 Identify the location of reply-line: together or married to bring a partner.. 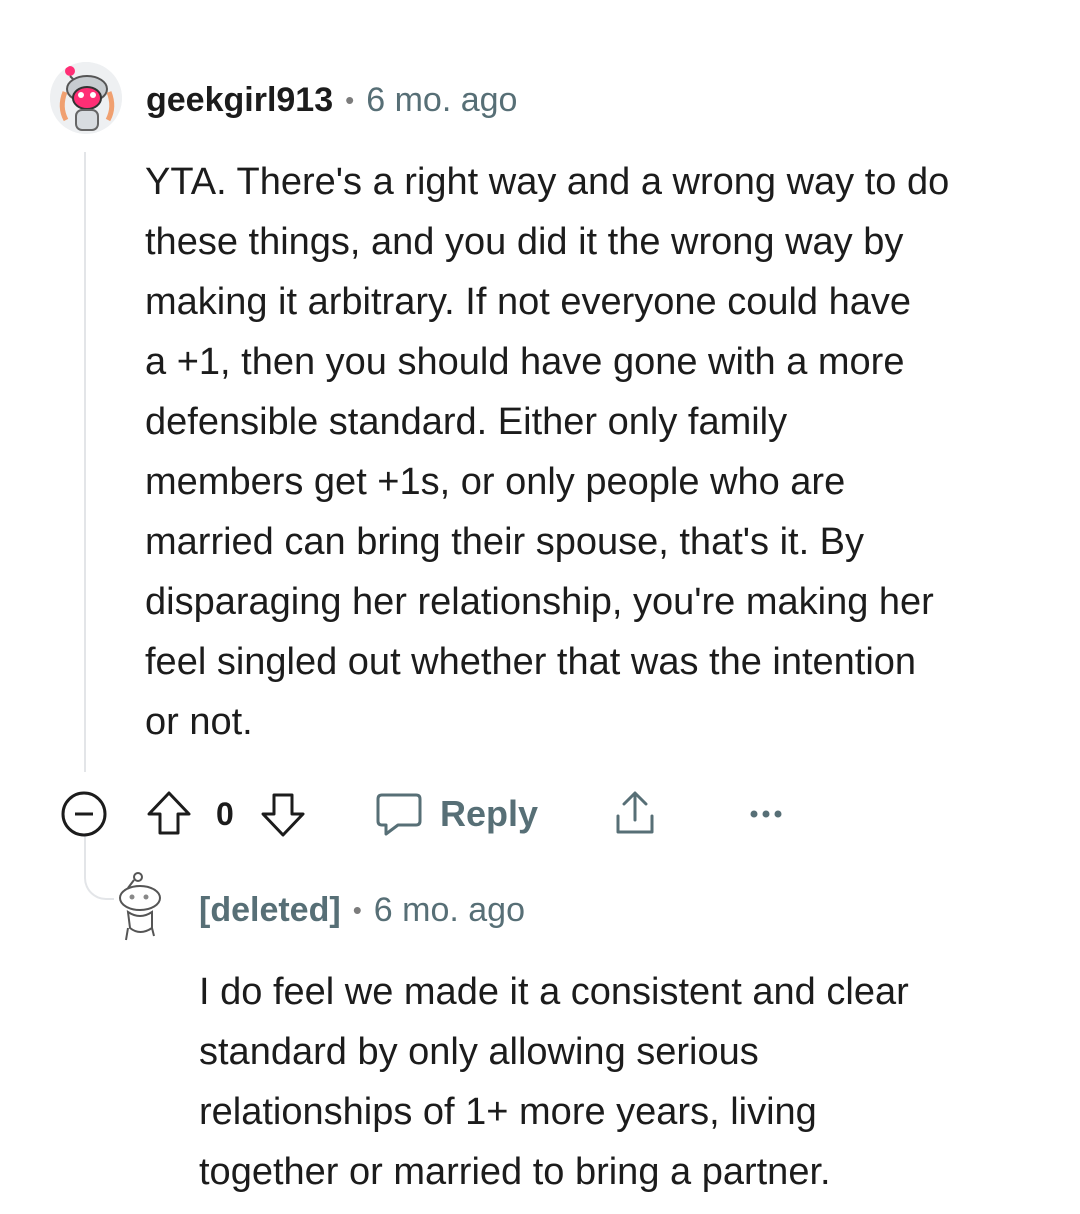
(515, 1172).